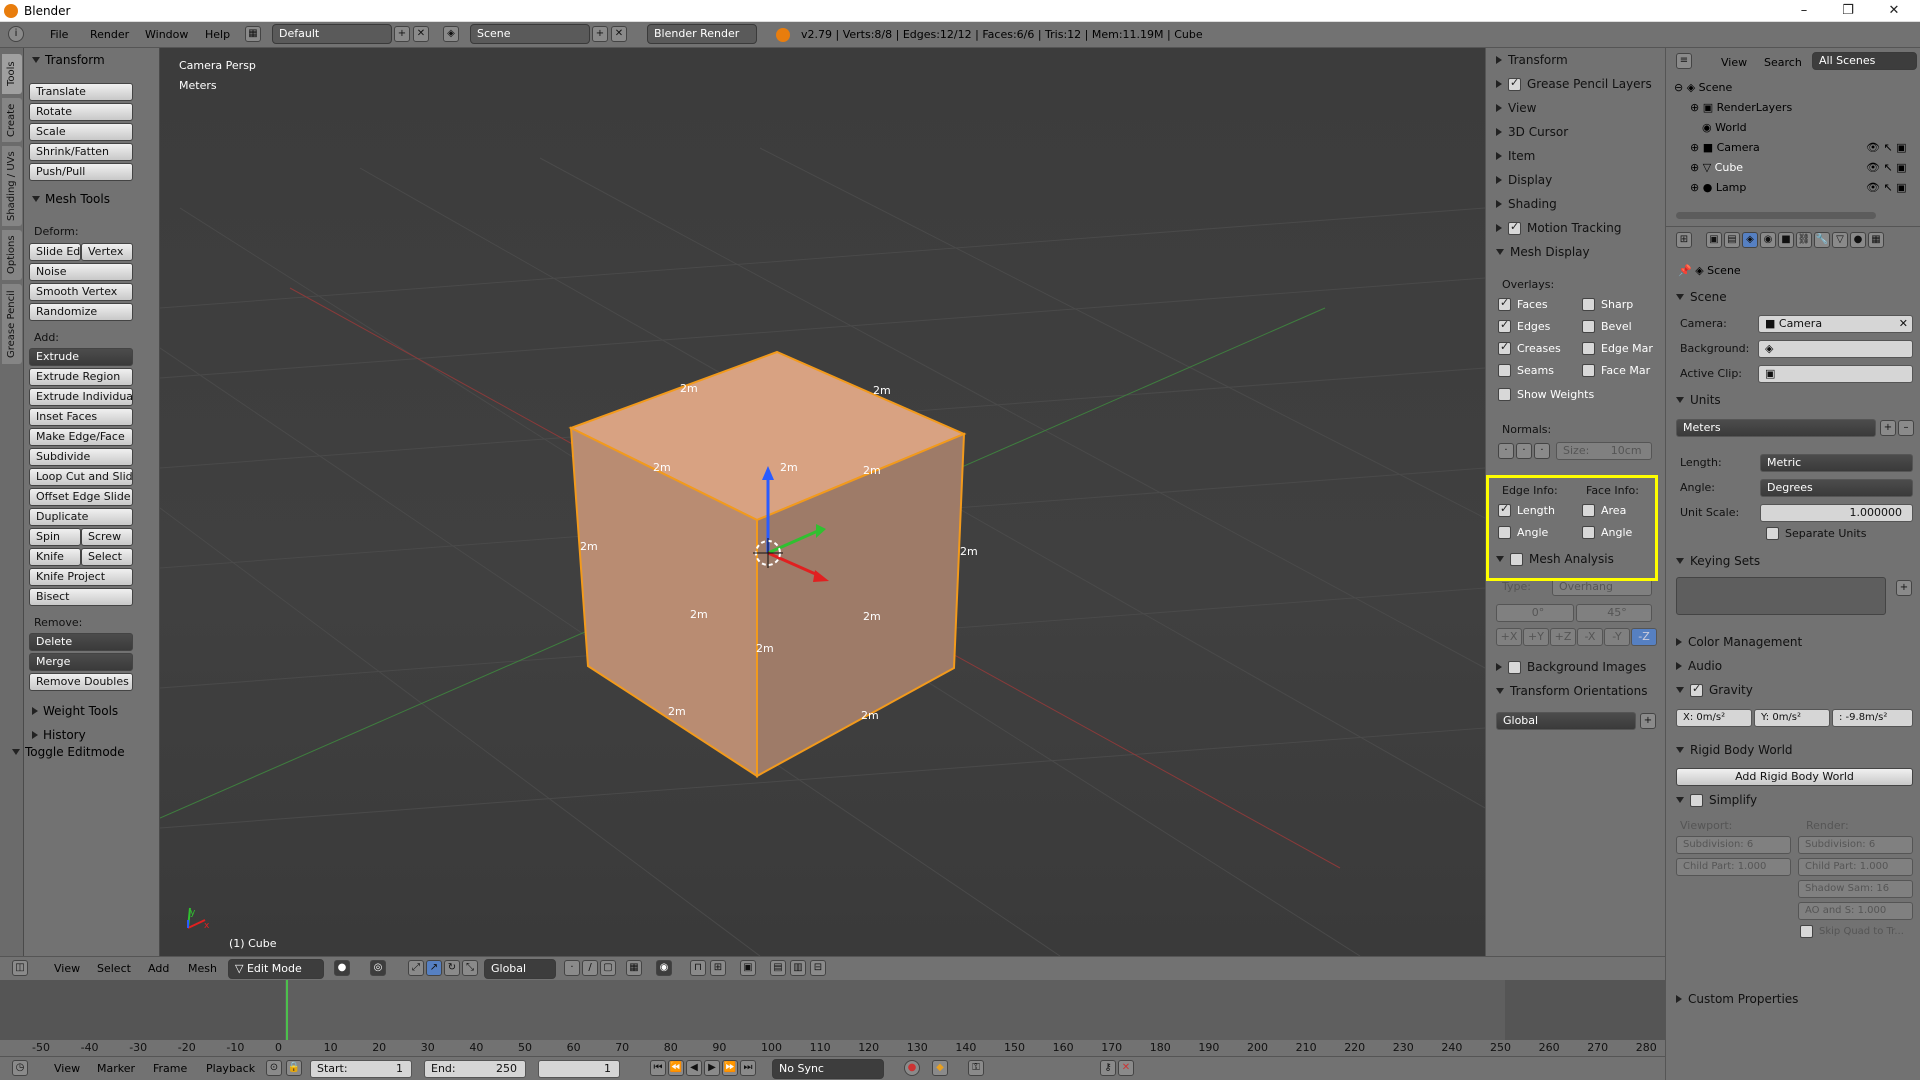  What do you see at coordinates (166, 34) in the screenshot?
I see `menu-window: Window` at bounding box center [166, 34].